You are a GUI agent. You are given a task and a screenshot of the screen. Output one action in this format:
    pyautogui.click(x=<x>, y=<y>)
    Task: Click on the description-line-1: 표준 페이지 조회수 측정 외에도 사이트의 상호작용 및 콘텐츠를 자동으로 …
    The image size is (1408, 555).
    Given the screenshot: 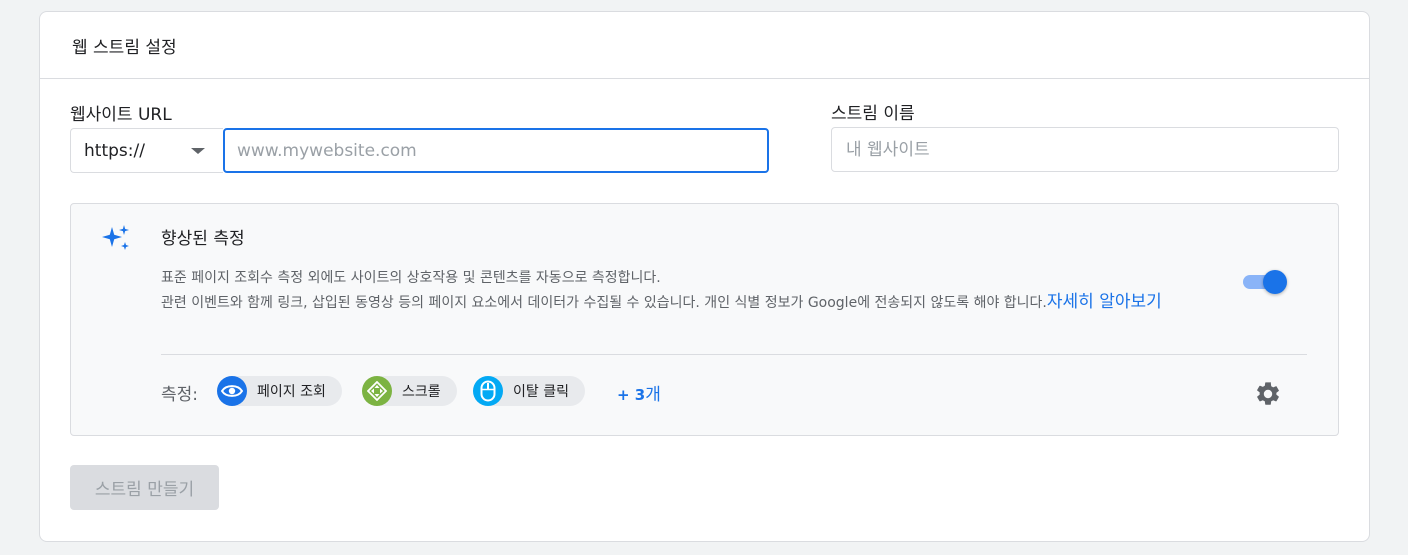 What is the action you would take?
    pyautogui.click(x=411, y=278)
    